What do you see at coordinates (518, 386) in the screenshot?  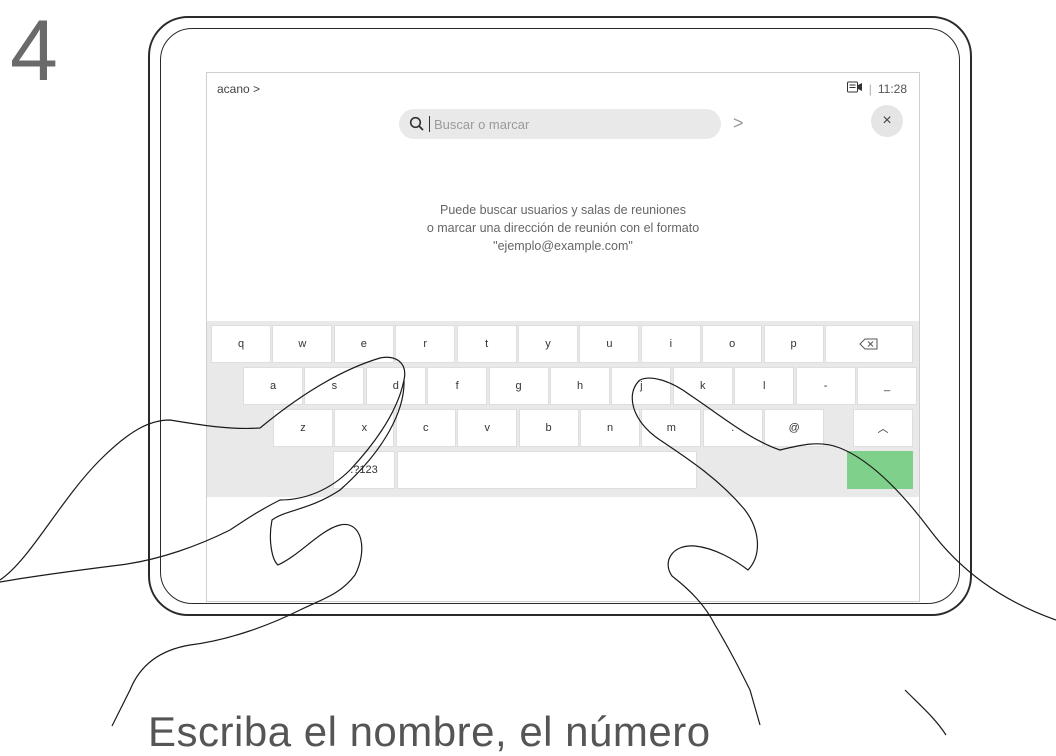 I see `key: g` at bounding box center [518, 386].